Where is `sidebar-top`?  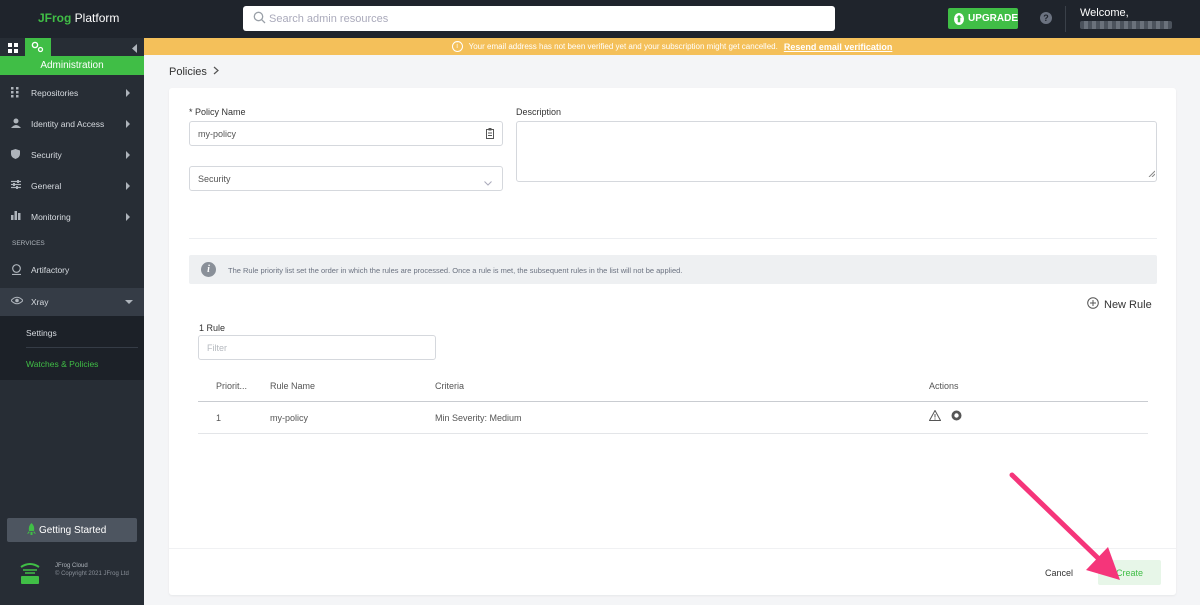 sidebar-top is located at coordinates (72, 47).